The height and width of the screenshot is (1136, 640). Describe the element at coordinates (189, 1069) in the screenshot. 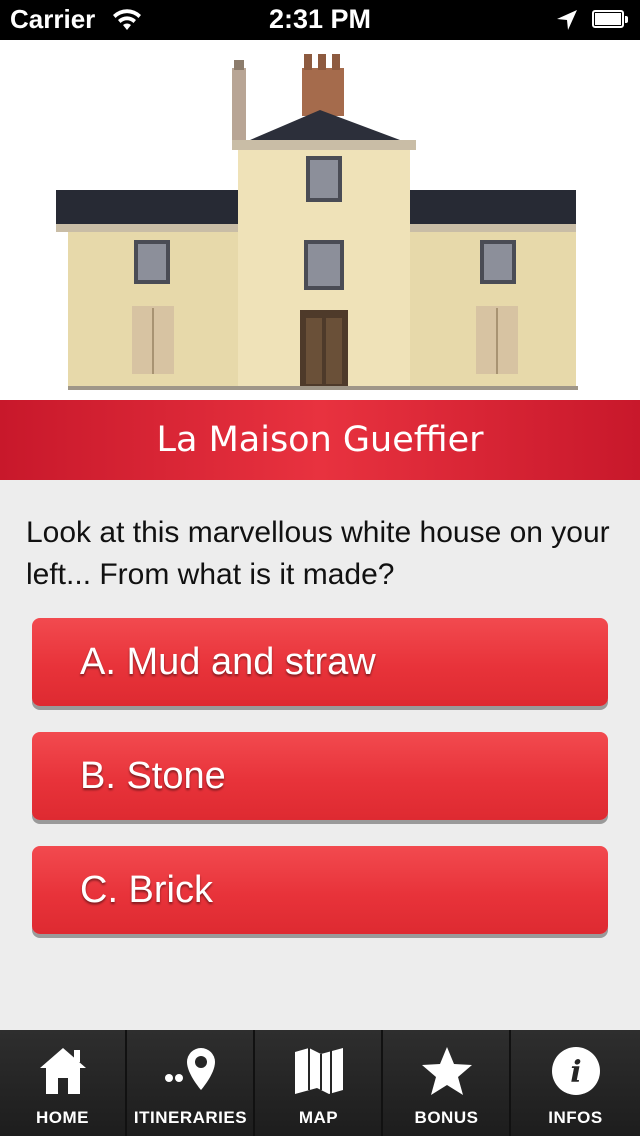

I see `itineraries-icon` at that location.